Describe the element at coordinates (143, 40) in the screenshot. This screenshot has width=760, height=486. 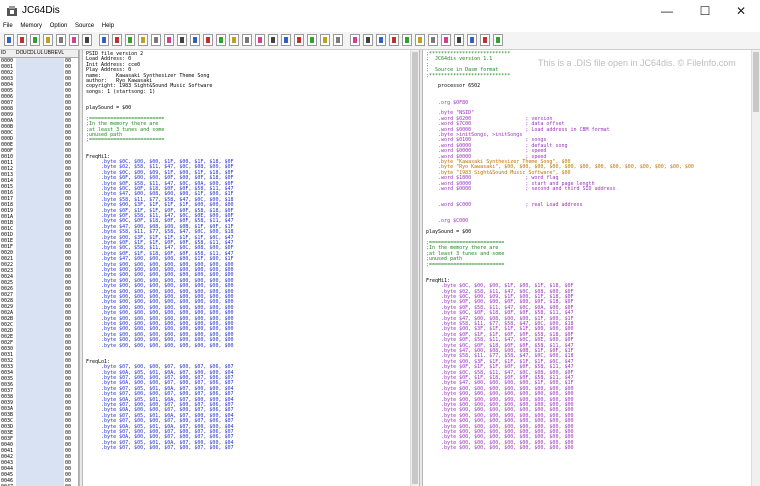
I see `red-square-icon` at that location.